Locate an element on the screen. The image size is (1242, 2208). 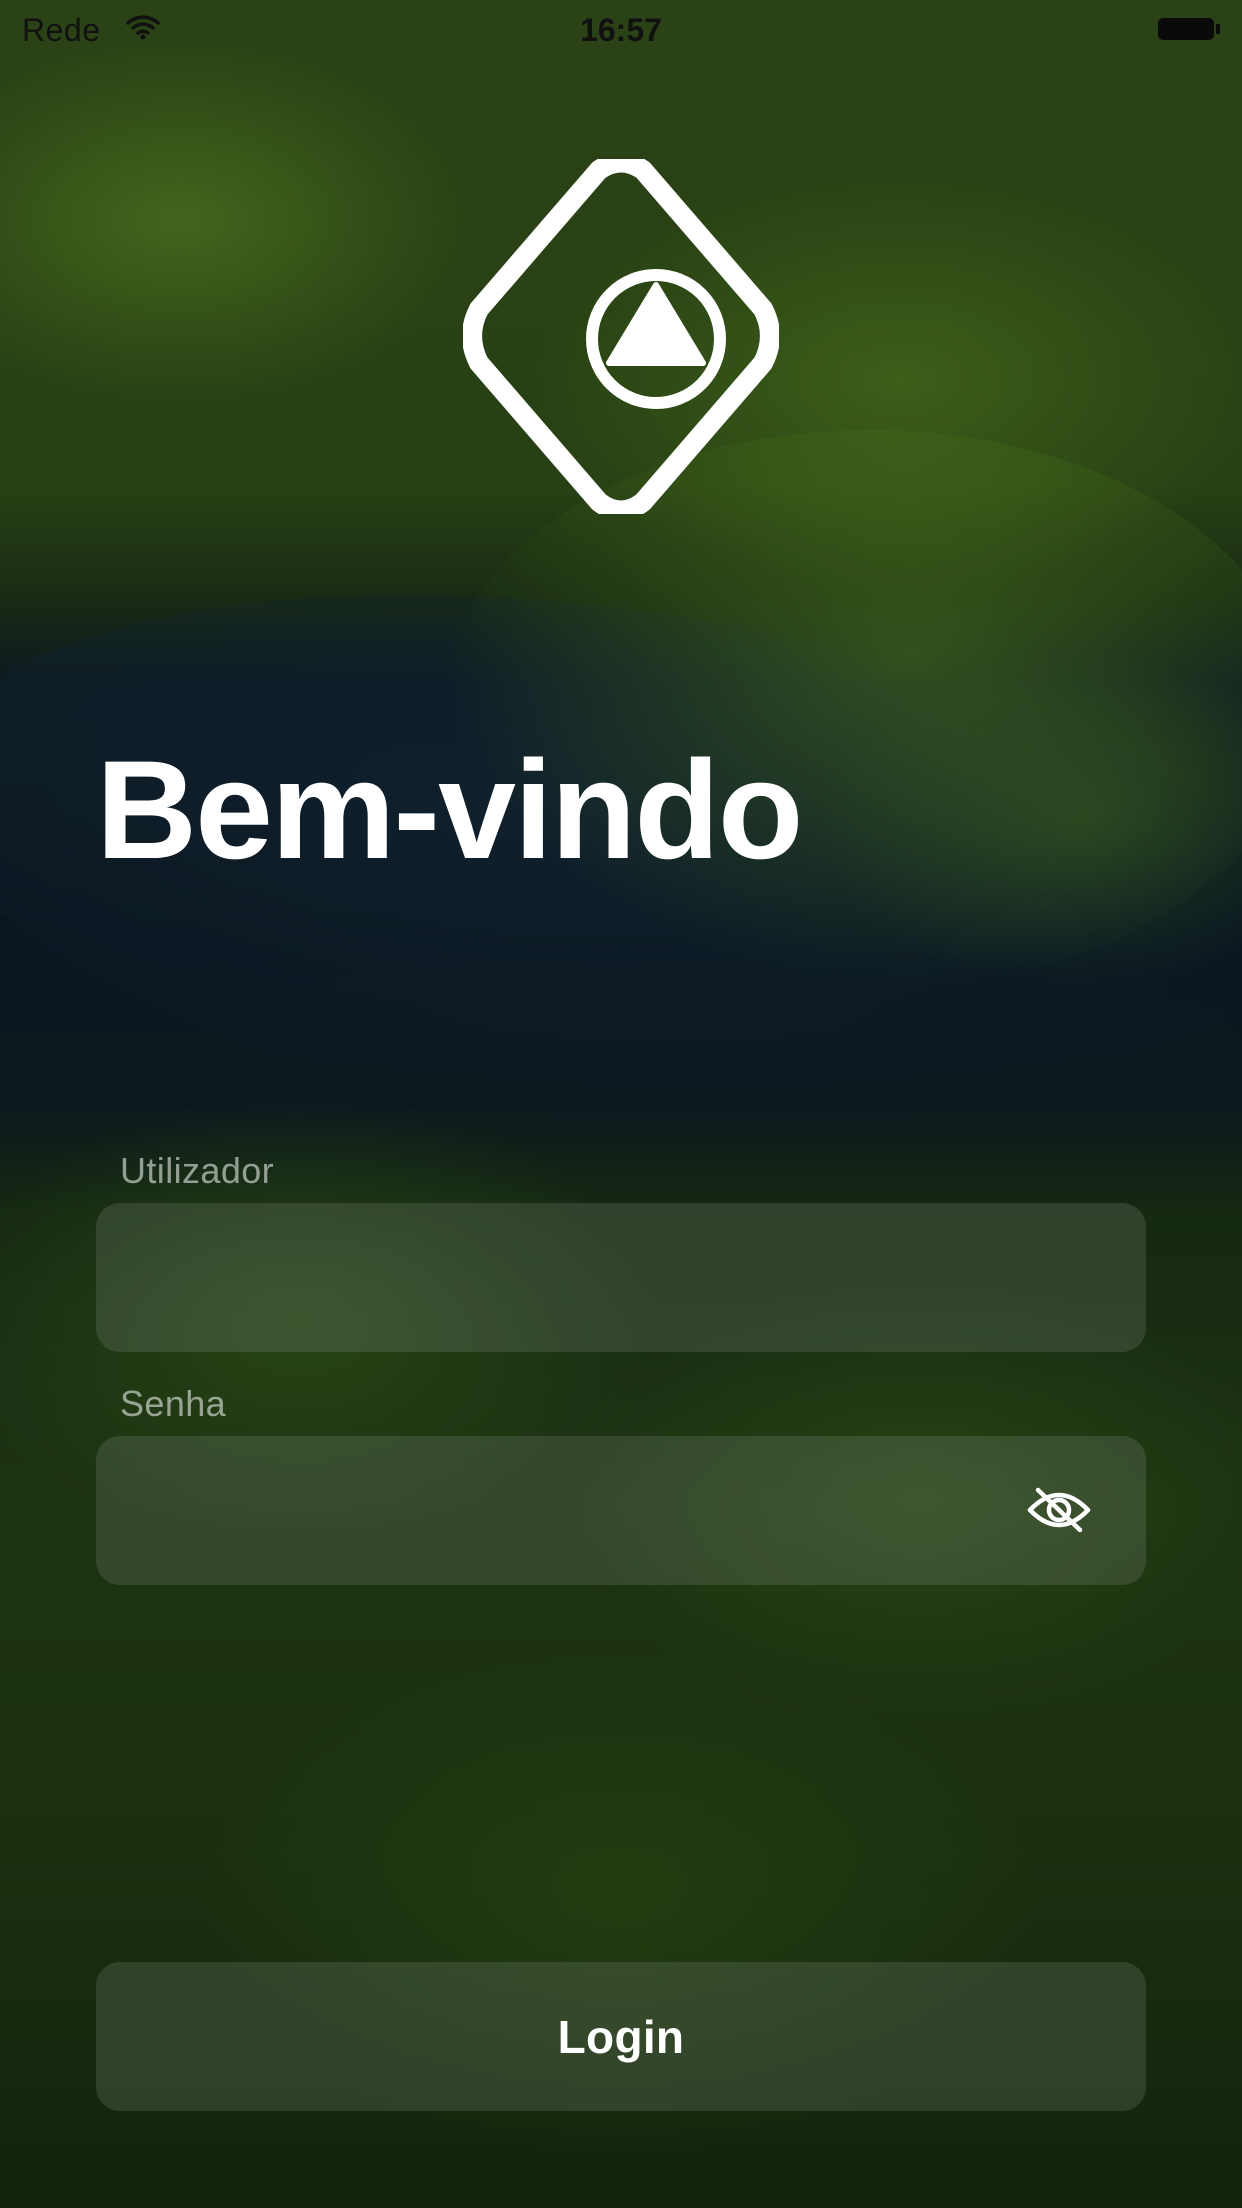
login-button: Login is located at coordinates (621, 2036).